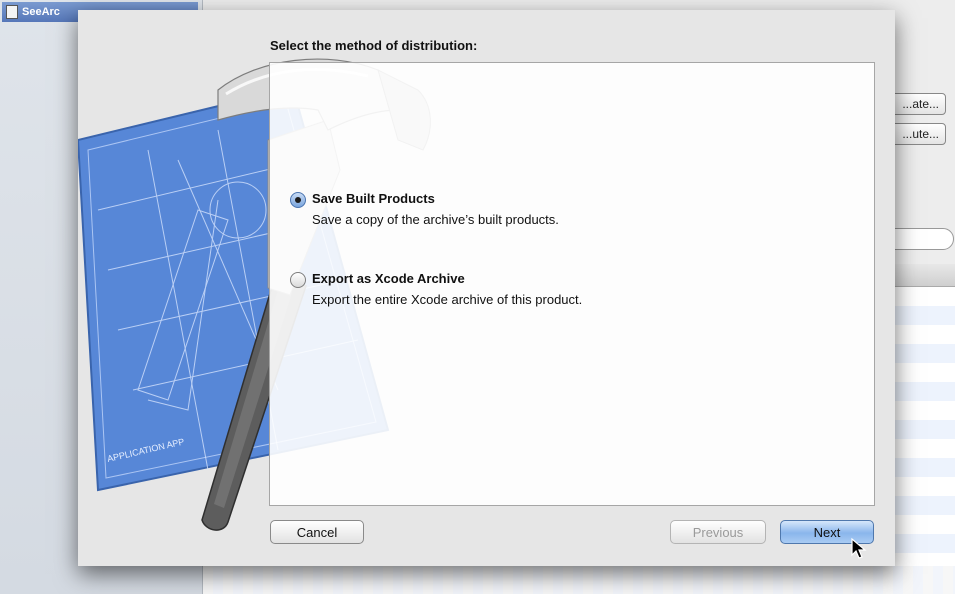  I want to click on mouse-pointer-icon, so click(859, 548).